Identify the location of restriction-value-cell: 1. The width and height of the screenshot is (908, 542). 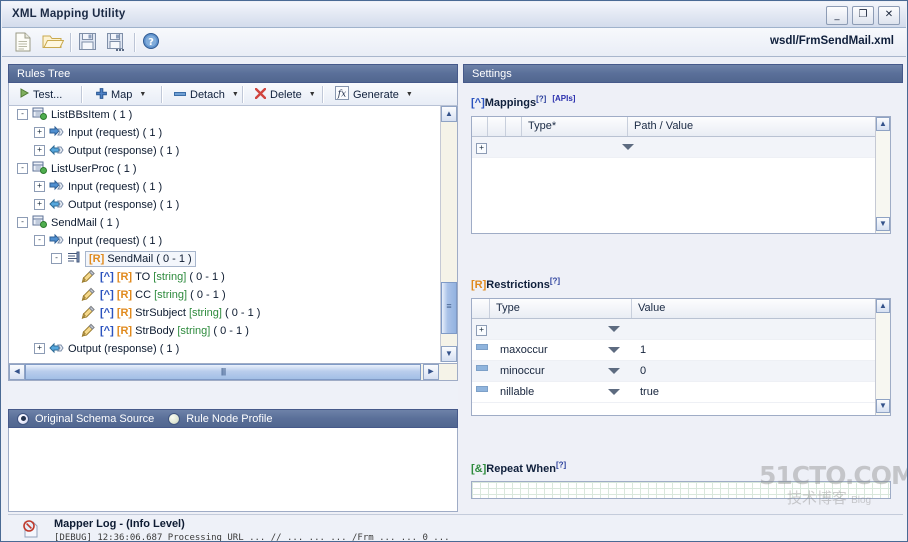
(751, 350).